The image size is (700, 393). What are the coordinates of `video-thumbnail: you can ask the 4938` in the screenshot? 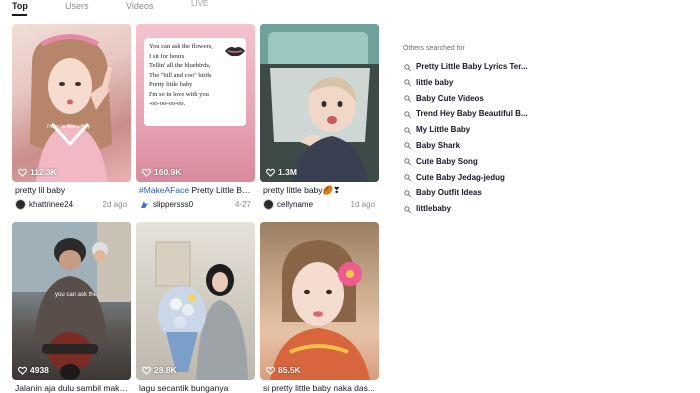 It's located at (71, 301).